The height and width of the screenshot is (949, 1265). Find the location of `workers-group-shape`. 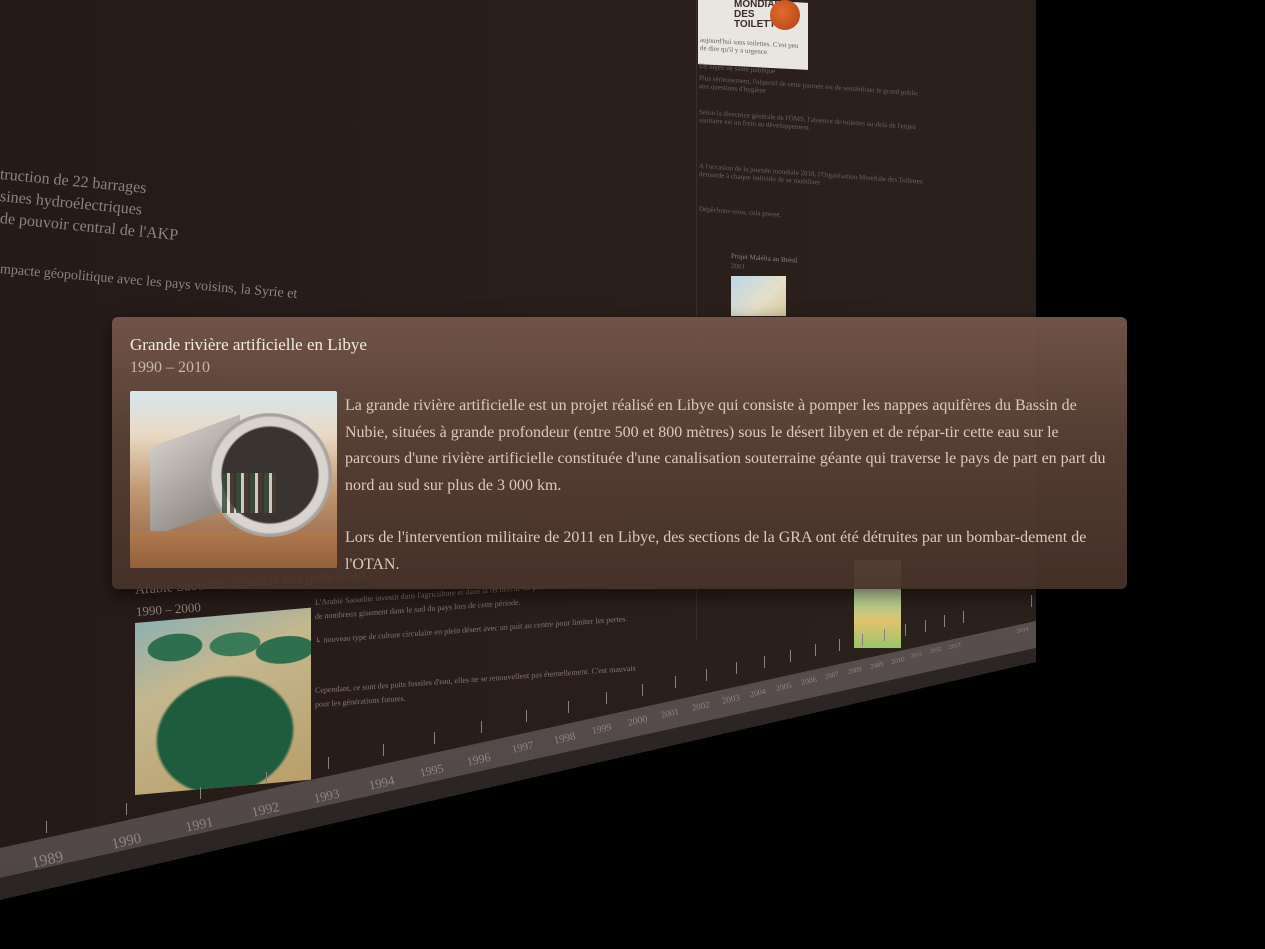

workers-group-shape is located at coordinates (250, 493).